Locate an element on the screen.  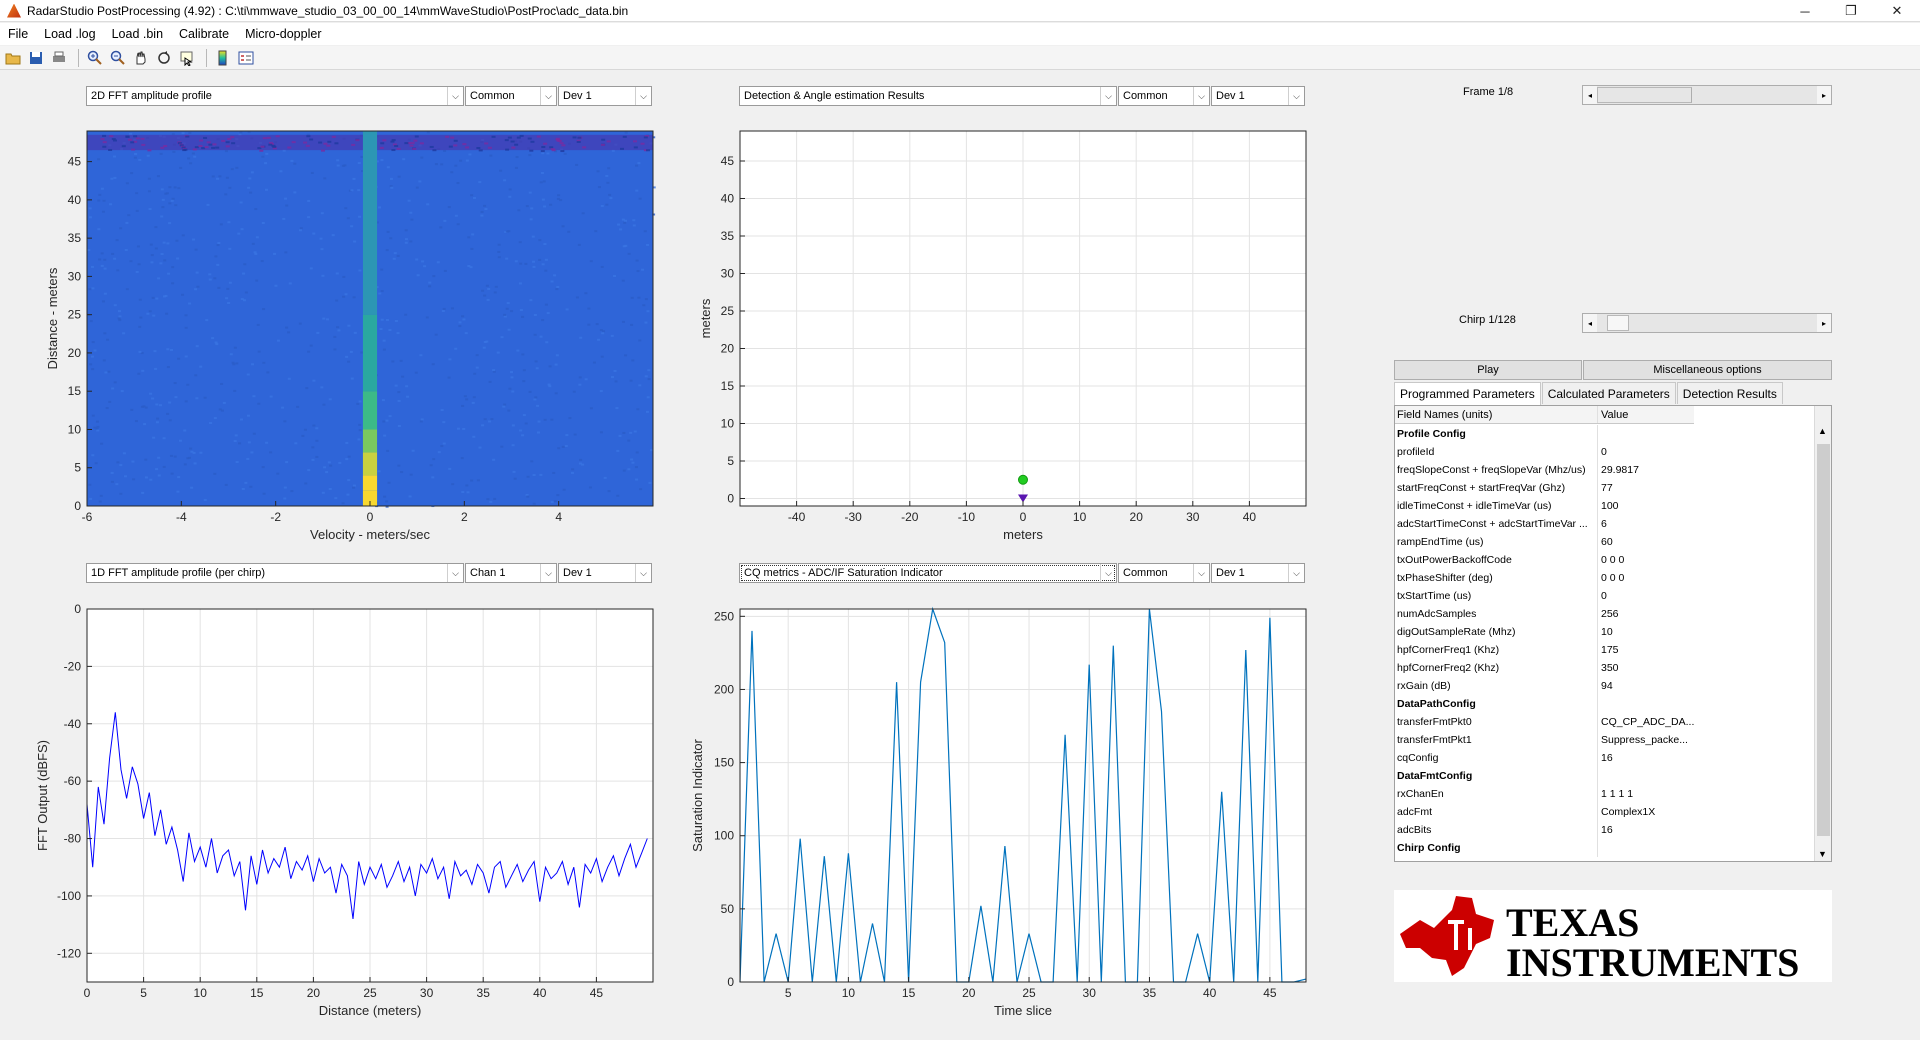
mode-select-top-right: Common ⌵ is located at coordinates (1164, 96).